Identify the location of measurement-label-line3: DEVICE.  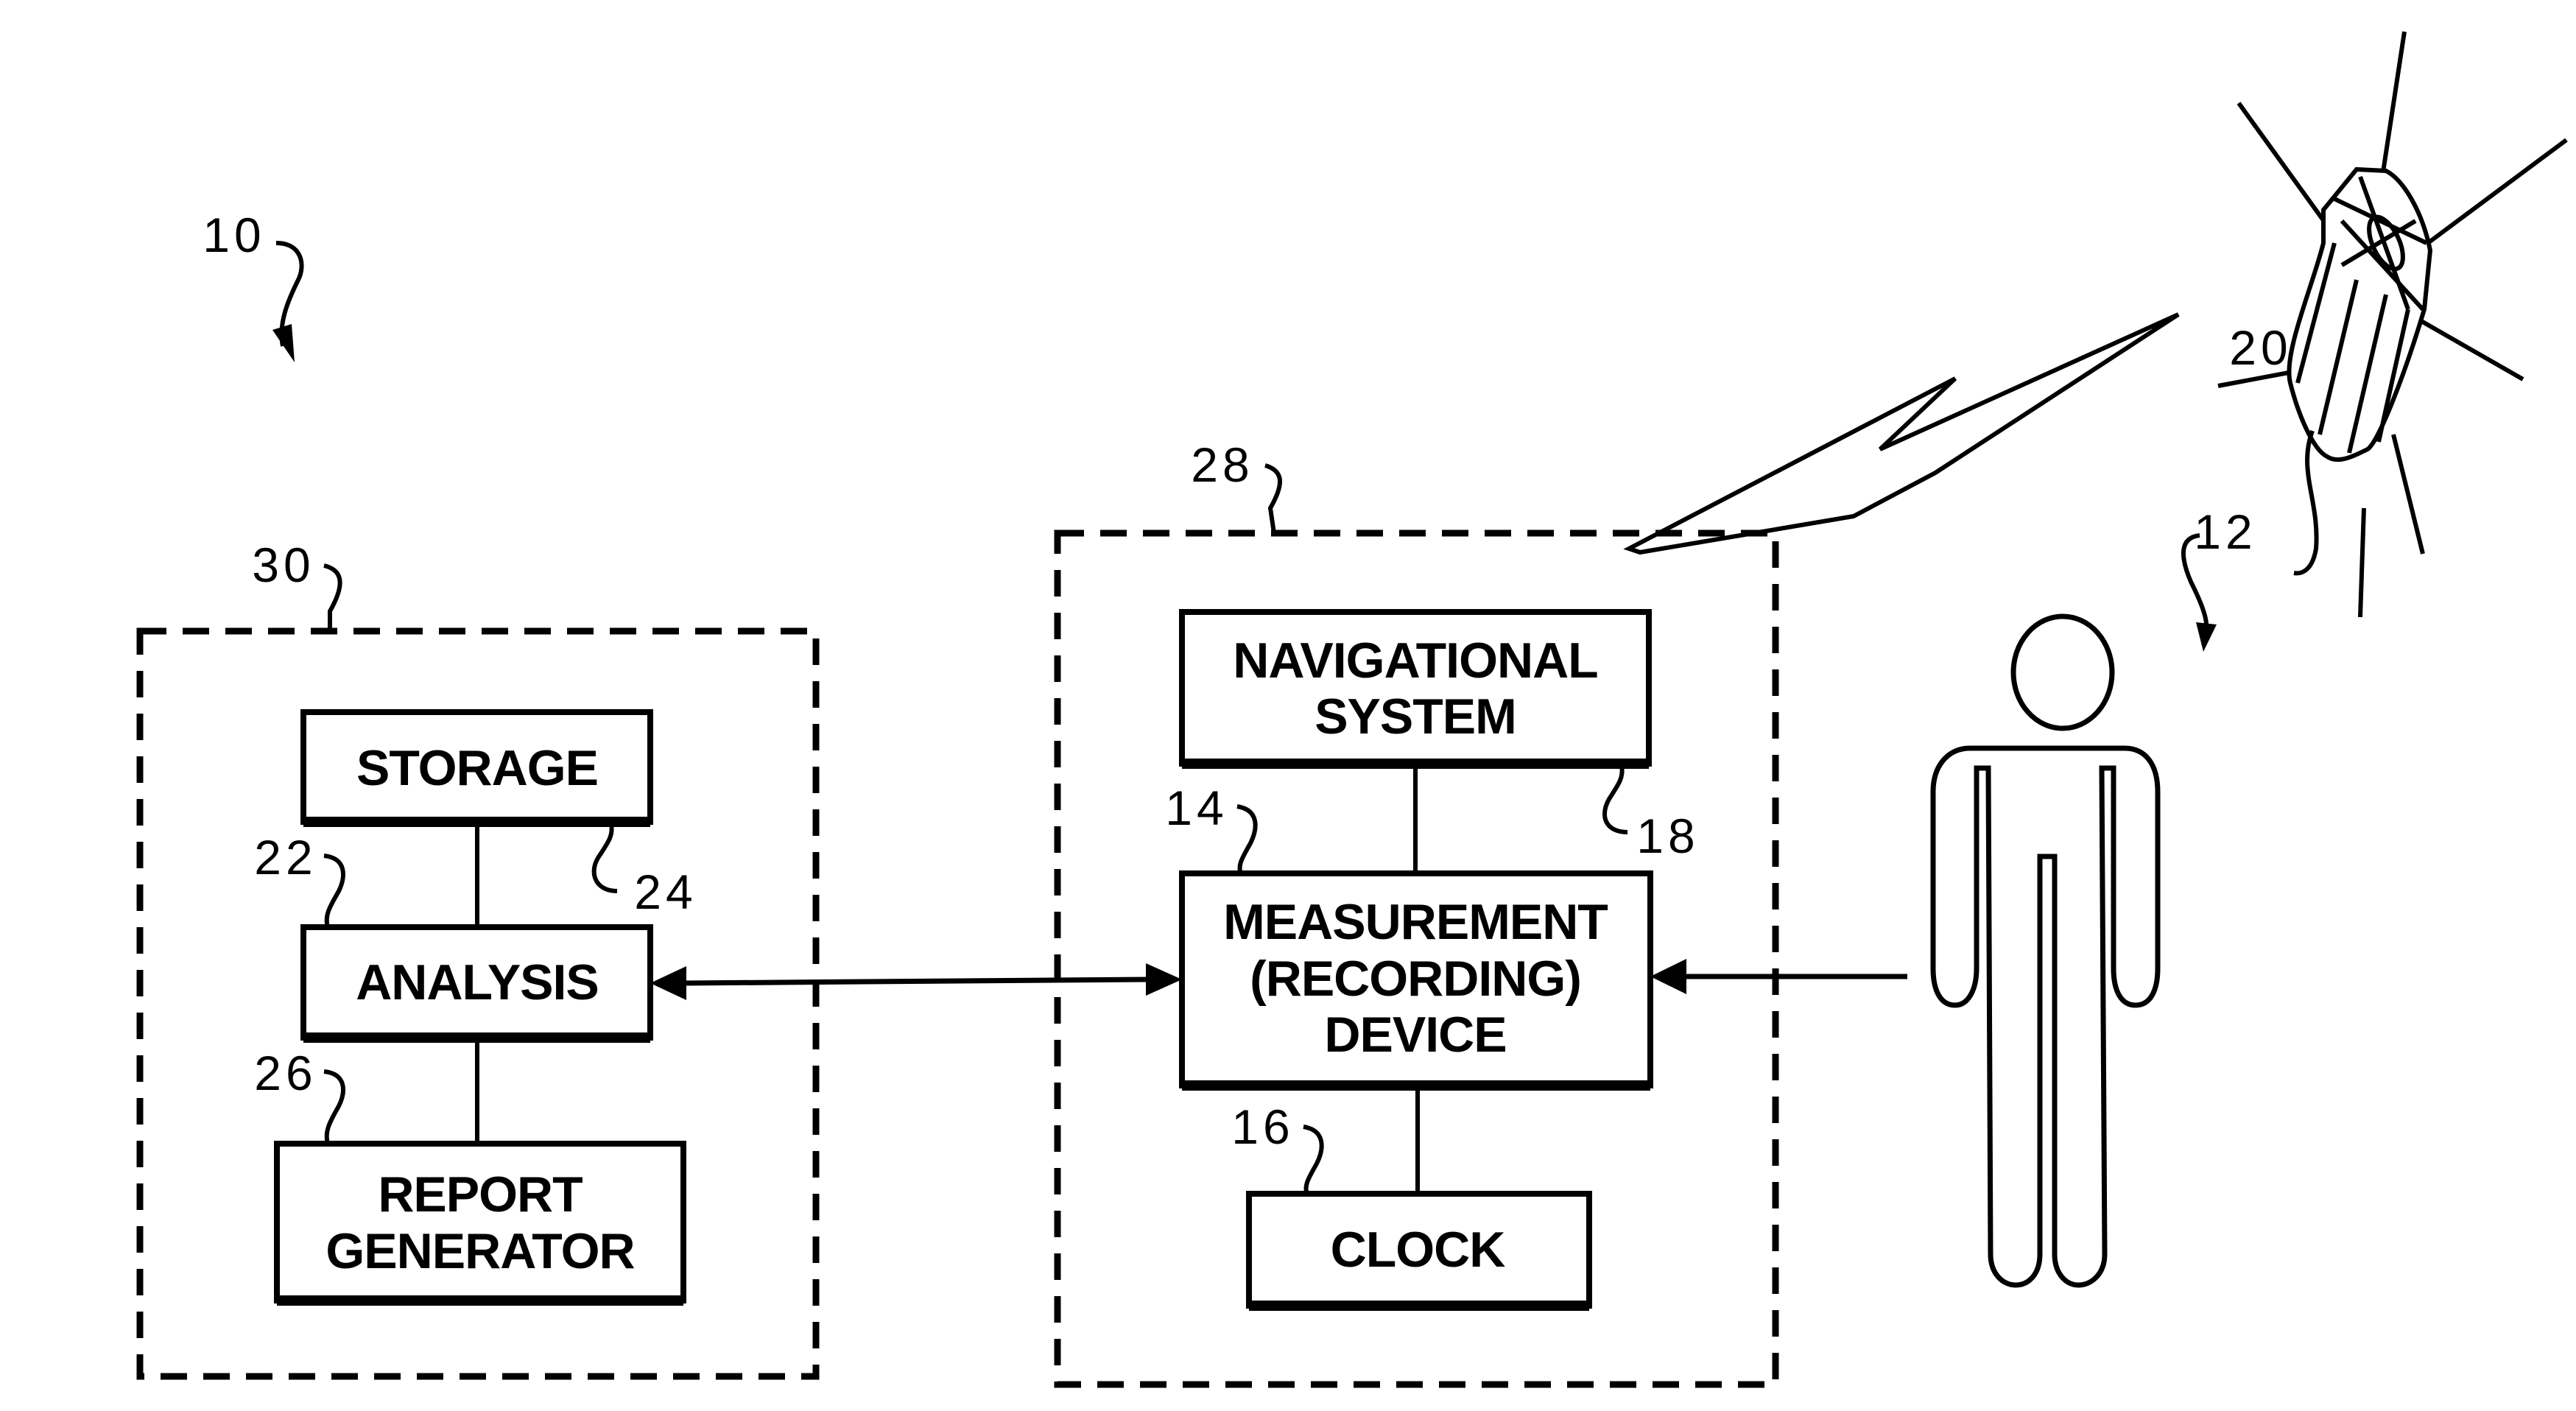
(1415, 1035).